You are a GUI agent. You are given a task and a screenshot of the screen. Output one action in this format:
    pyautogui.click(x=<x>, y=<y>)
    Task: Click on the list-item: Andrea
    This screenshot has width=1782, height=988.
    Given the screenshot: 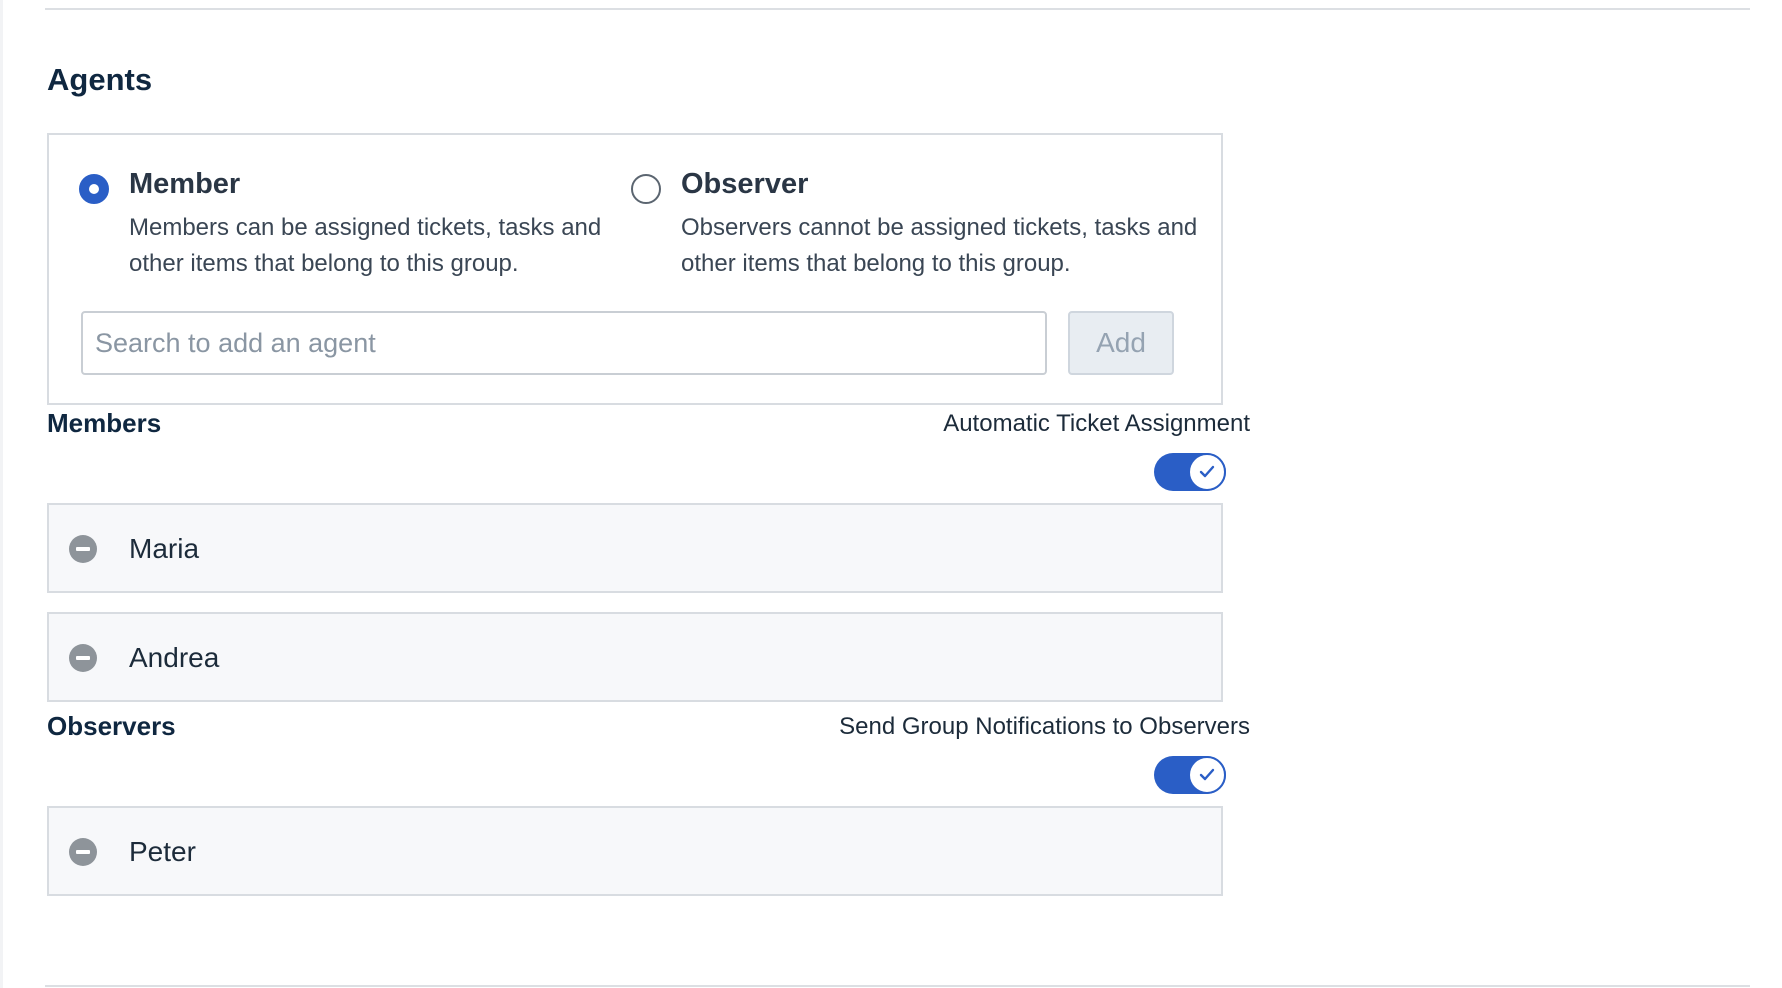 What is the action you would take?
    pyautogui.click(x=635, y=657)
    